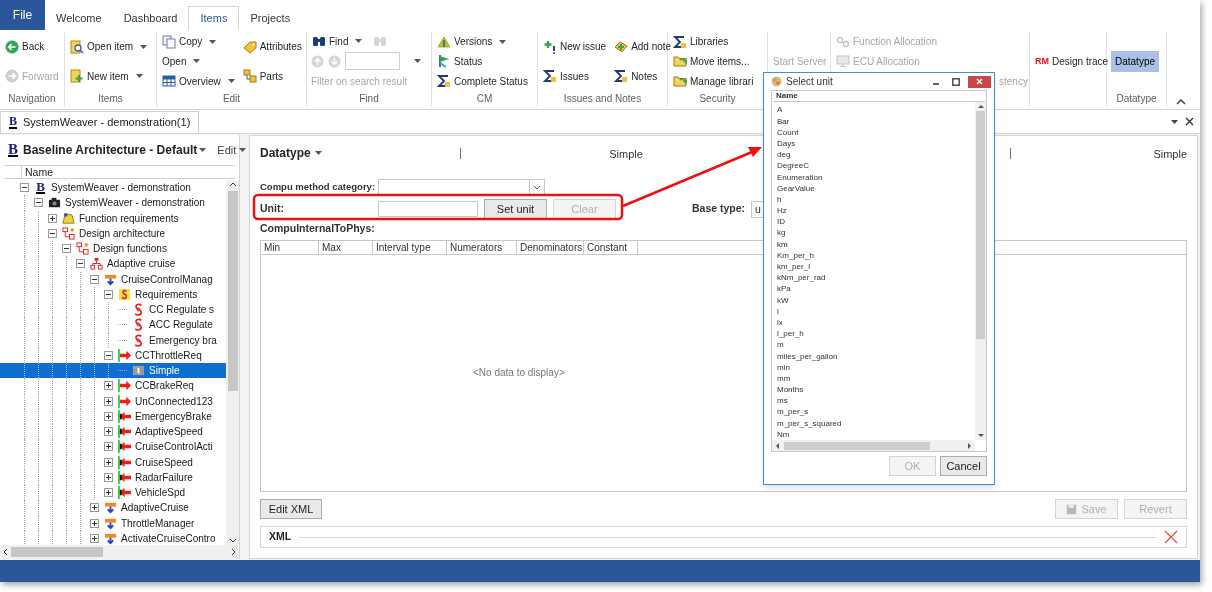  What do you see at coordinates (873, 412) in the screenshot?
I see `list-item: m_per_s` at bounding box center [873, 412].